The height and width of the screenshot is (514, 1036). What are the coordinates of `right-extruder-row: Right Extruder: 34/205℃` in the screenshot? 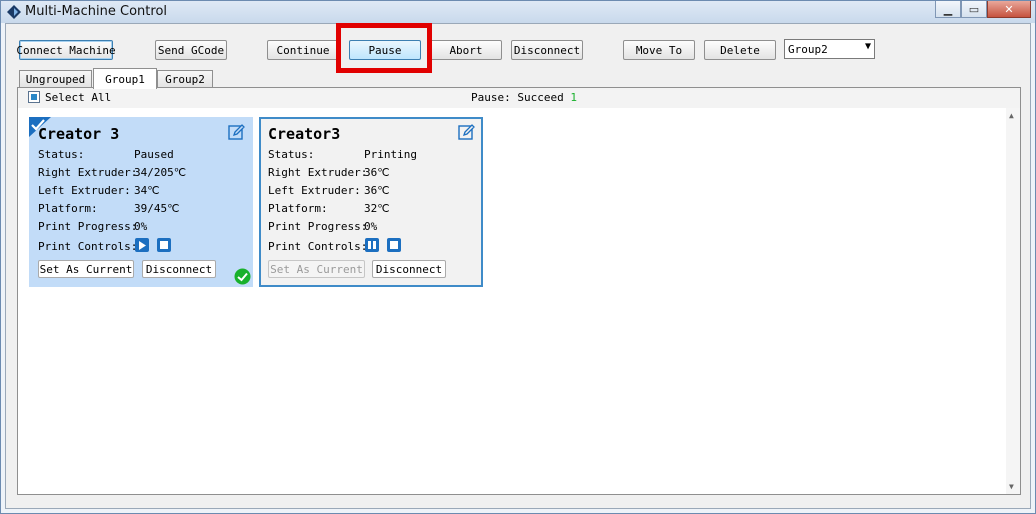 It's located at (112, 172).